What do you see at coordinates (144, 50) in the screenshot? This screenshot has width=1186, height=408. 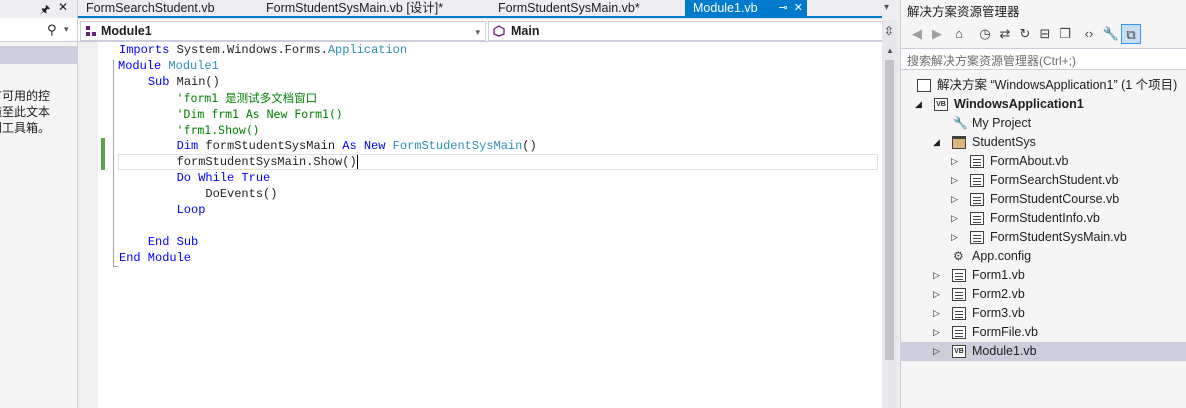 I see `keyword: Imports` at bounding box center [144, 50].